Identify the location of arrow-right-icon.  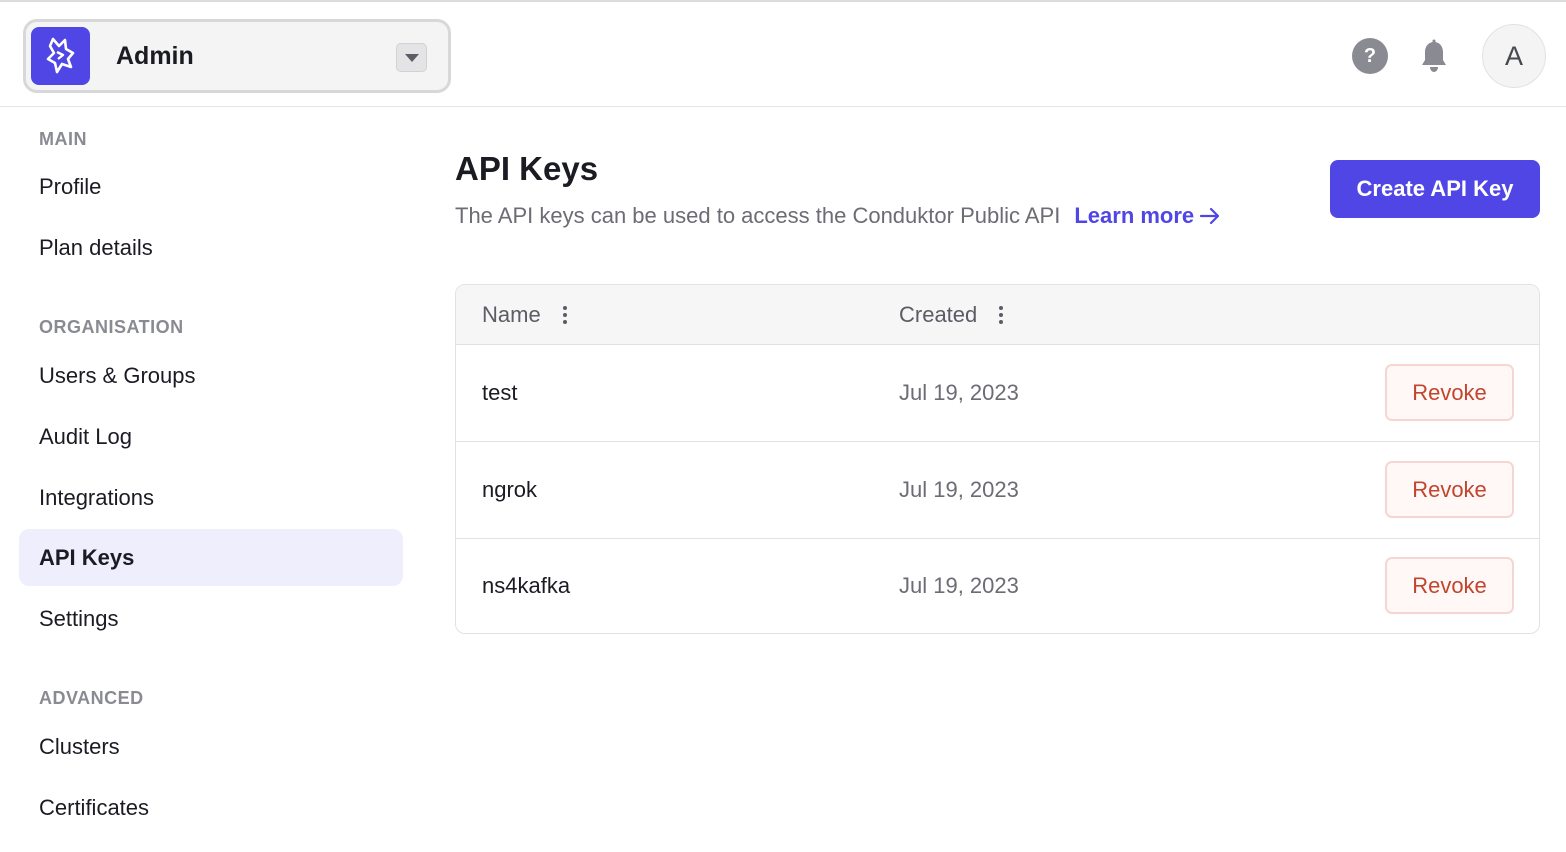
(1210, 216).